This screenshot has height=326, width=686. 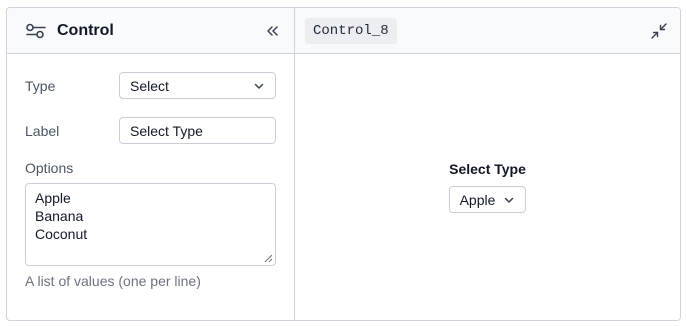 What do you see at coordinates (487, 31) in the screenshot?
I see `preview-header: Control_8` at bounding box center [487, 31].